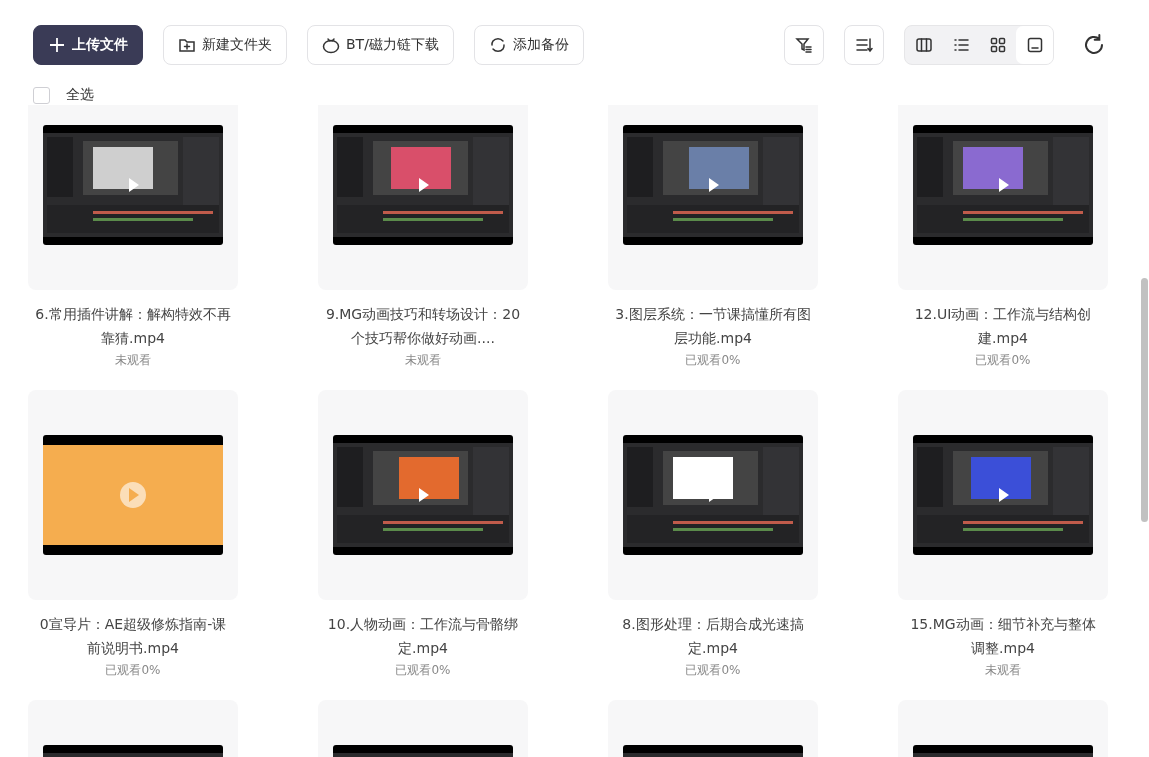  Describe the element at coordinates (57, 45) in the screenshot. I see `plus-icon` at that location.